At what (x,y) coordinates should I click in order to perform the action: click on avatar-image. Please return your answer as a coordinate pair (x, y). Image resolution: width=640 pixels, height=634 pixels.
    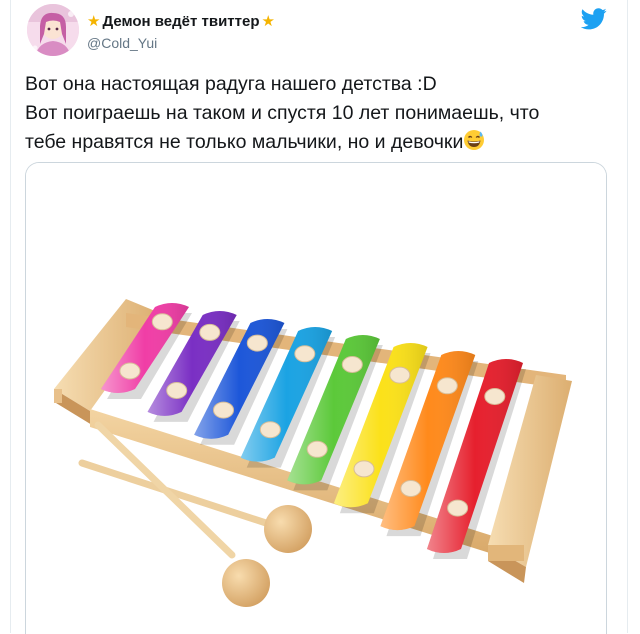
    Looking at the image, I should click on (53, 30).